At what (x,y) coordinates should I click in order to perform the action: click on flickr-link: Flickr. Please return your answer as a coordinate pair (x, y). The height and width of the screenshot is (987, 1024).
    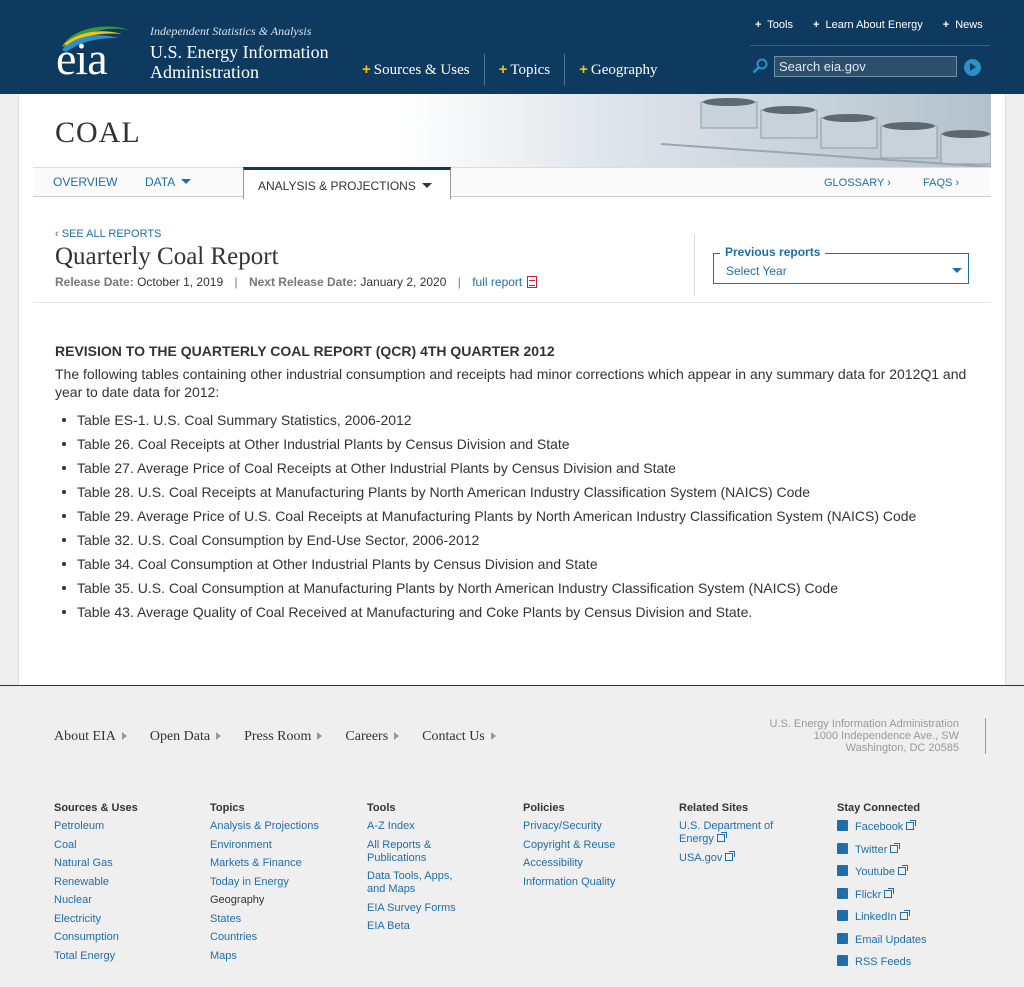
    Looking at the image, I should click on (907, 894).